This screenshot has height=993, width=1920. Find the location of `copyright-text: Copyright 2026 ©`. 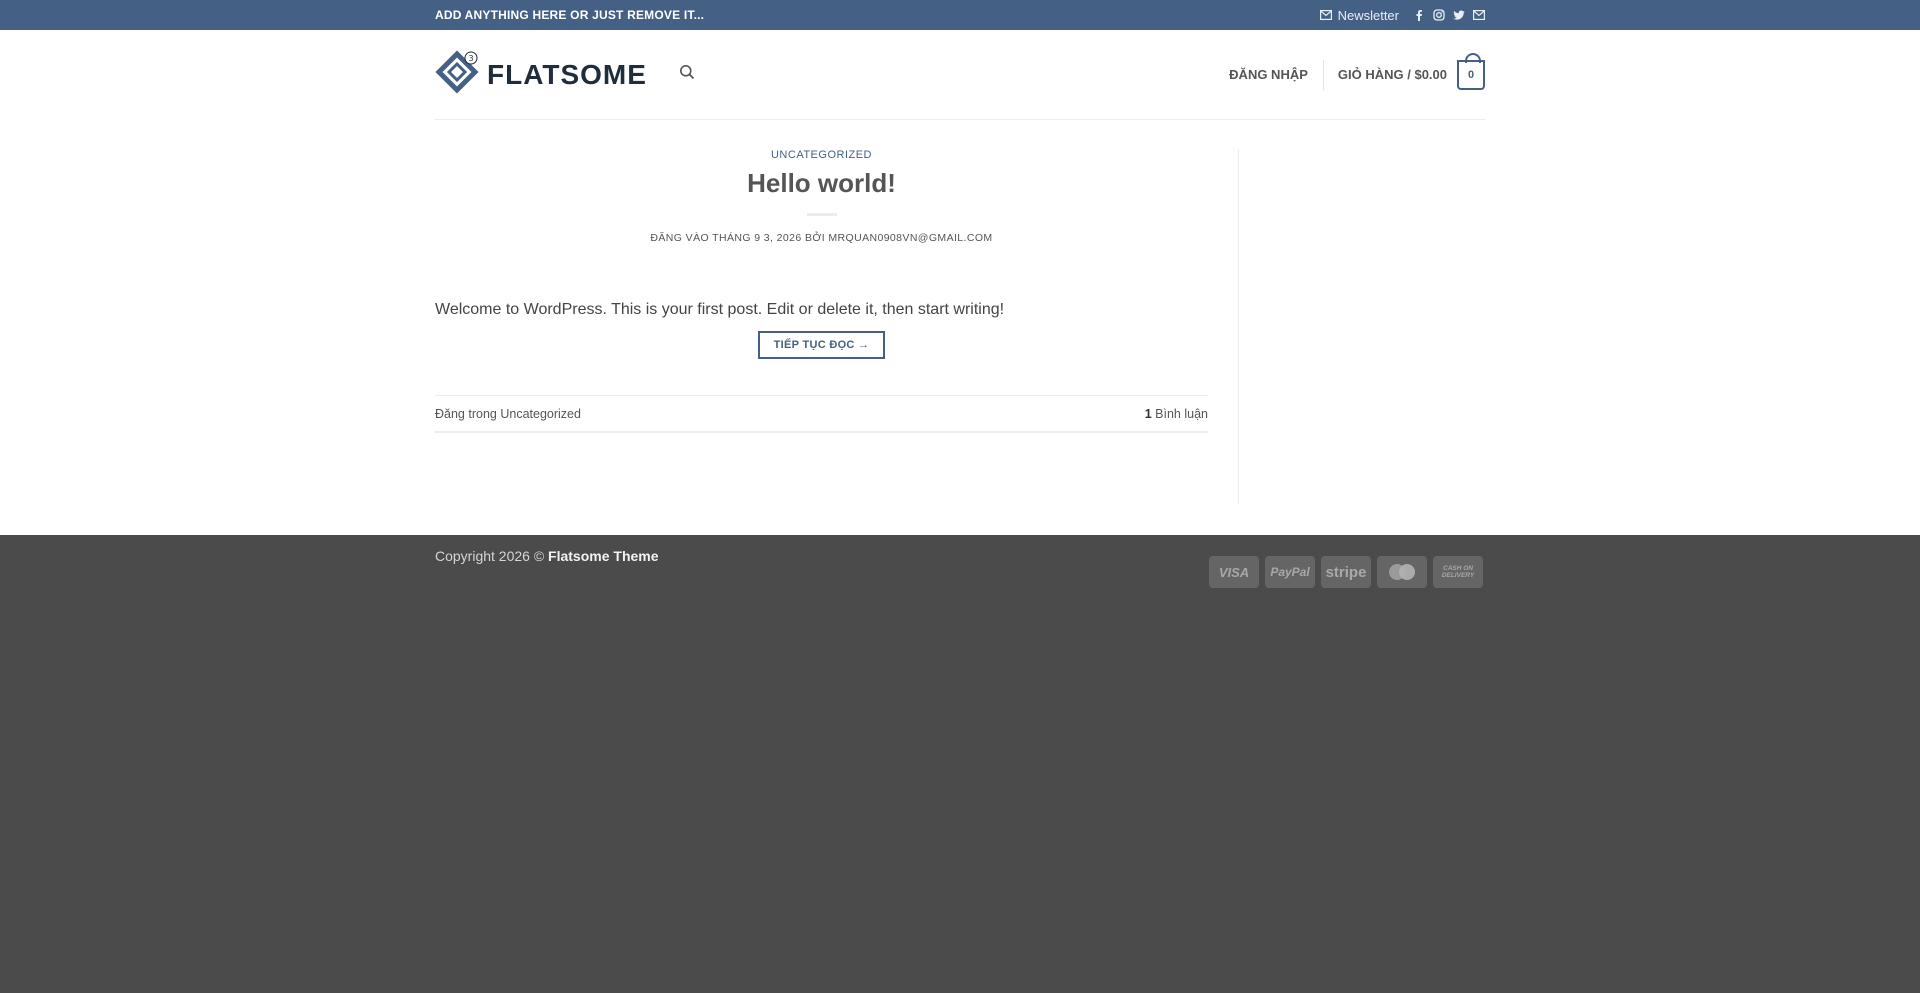

copyright-text: Copyright 2026 © is located at coordinates (490, 556).